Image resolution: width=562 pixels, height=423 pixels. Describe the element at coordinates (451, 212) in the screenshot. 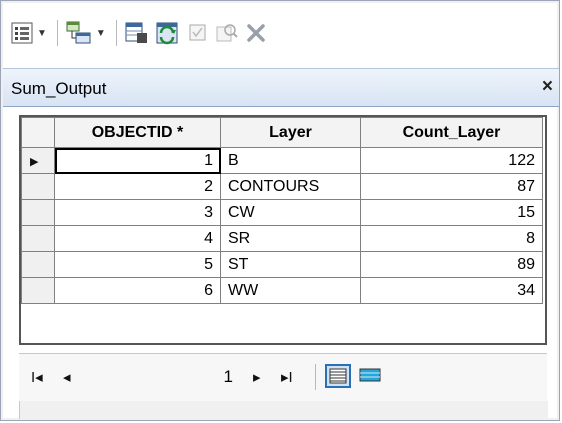

I see `count-layer-cell: 15` at that location.